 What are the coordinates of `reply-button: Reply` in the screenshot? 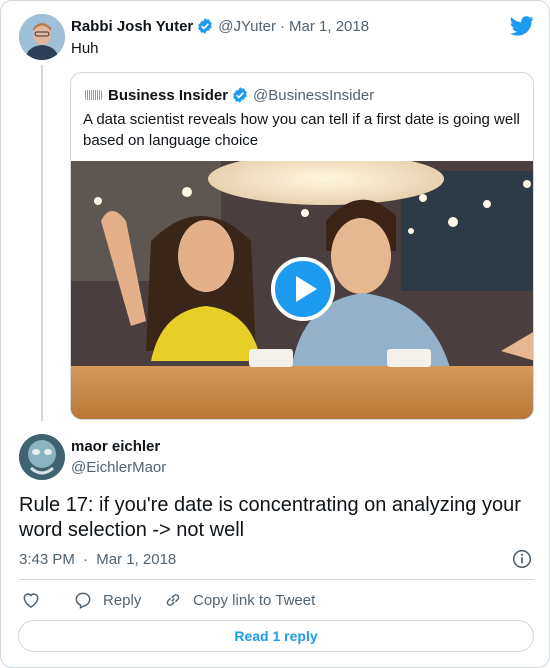 It's located at (107, 600).